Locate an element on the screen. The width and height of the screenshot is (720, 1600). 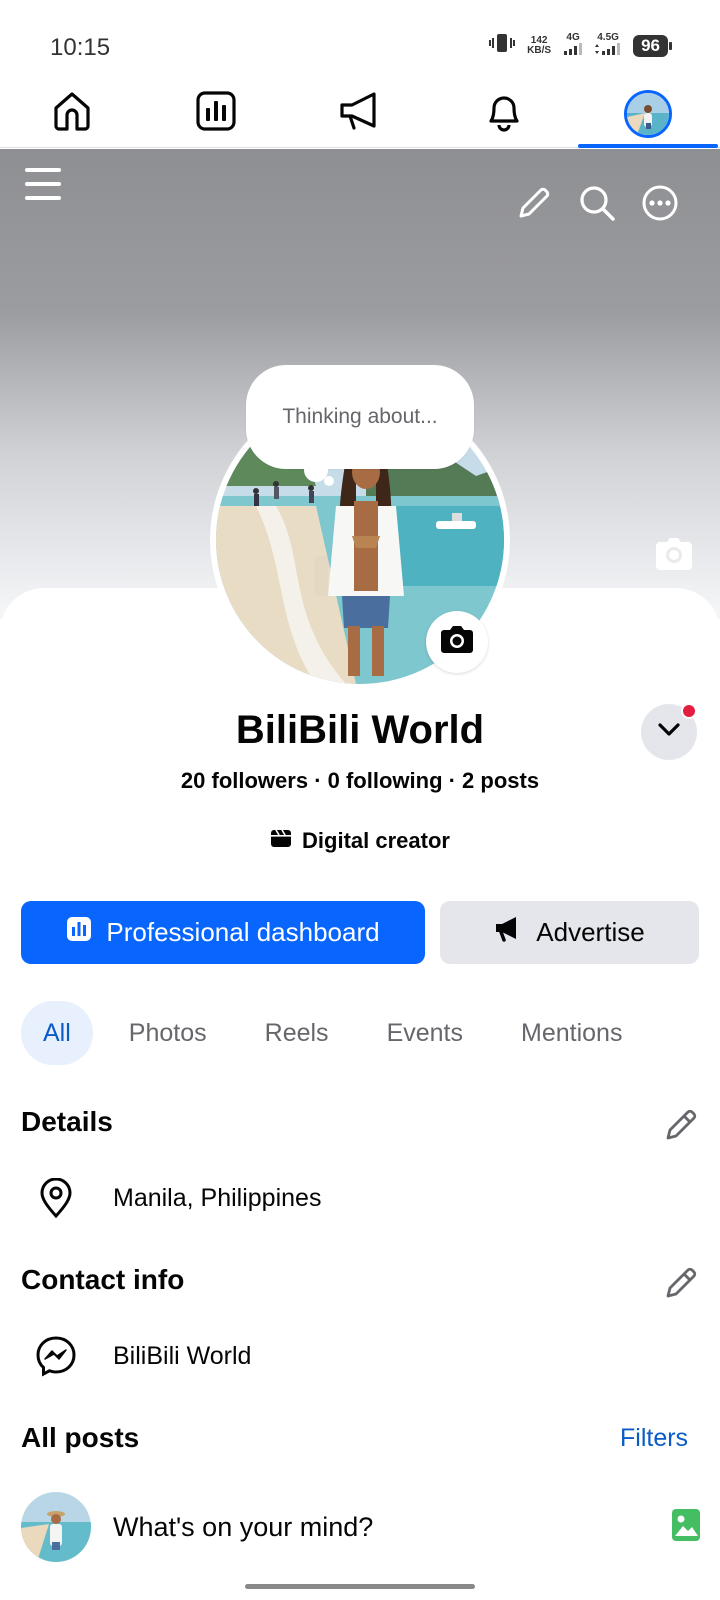
tab-notifications is located at coordinates (504, 113).